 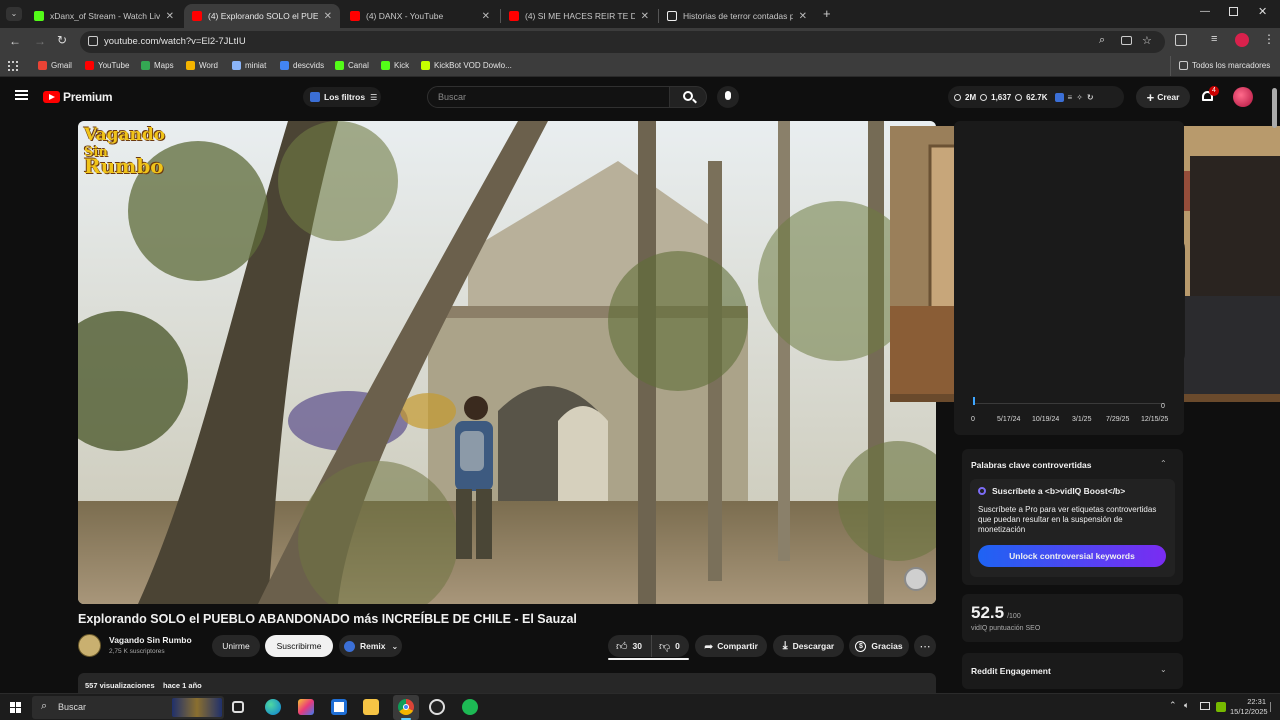 I want to click on create-button: + Crear, so click(x=1163, y=97).